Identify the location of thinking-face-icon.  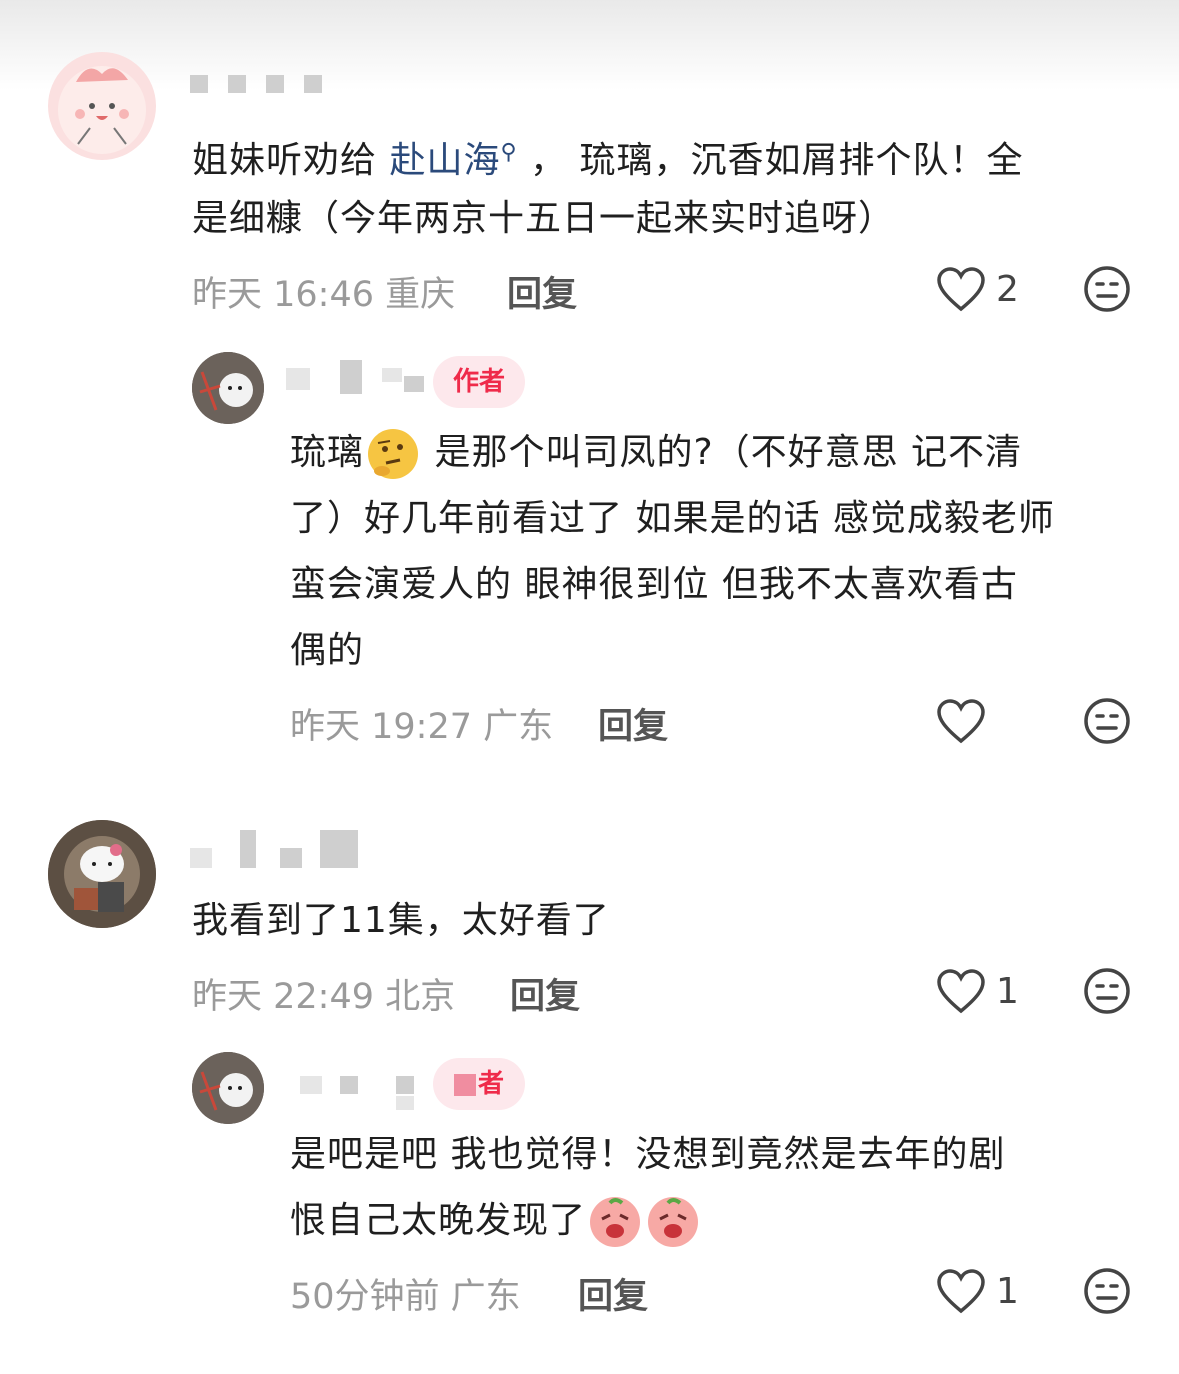
(393, 454).